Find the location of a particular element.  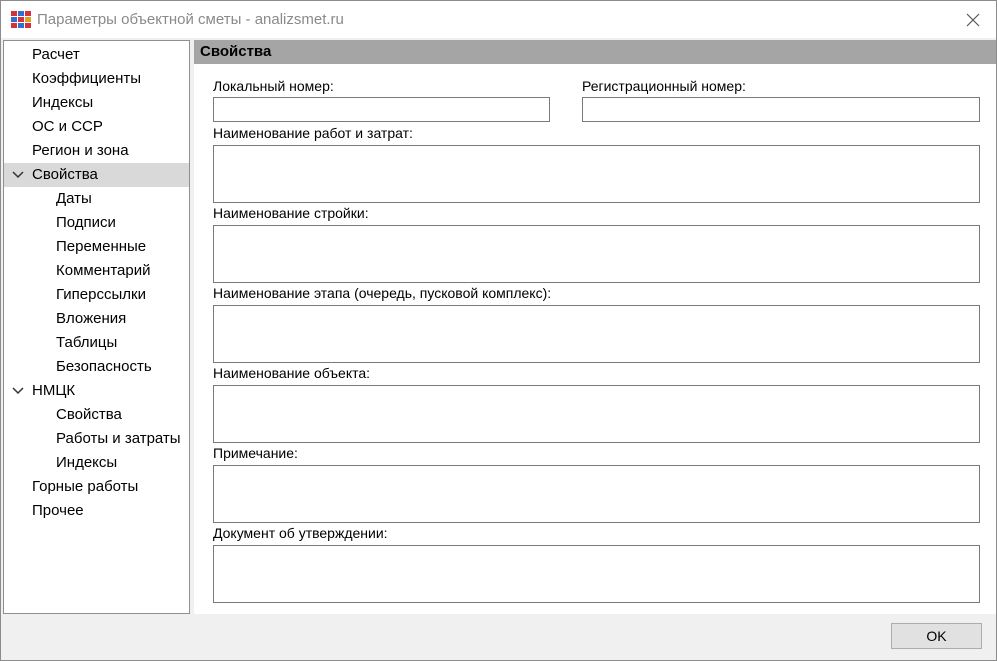

tree-item-nmck-properties: Свойства is located at coordinates (96, 415).